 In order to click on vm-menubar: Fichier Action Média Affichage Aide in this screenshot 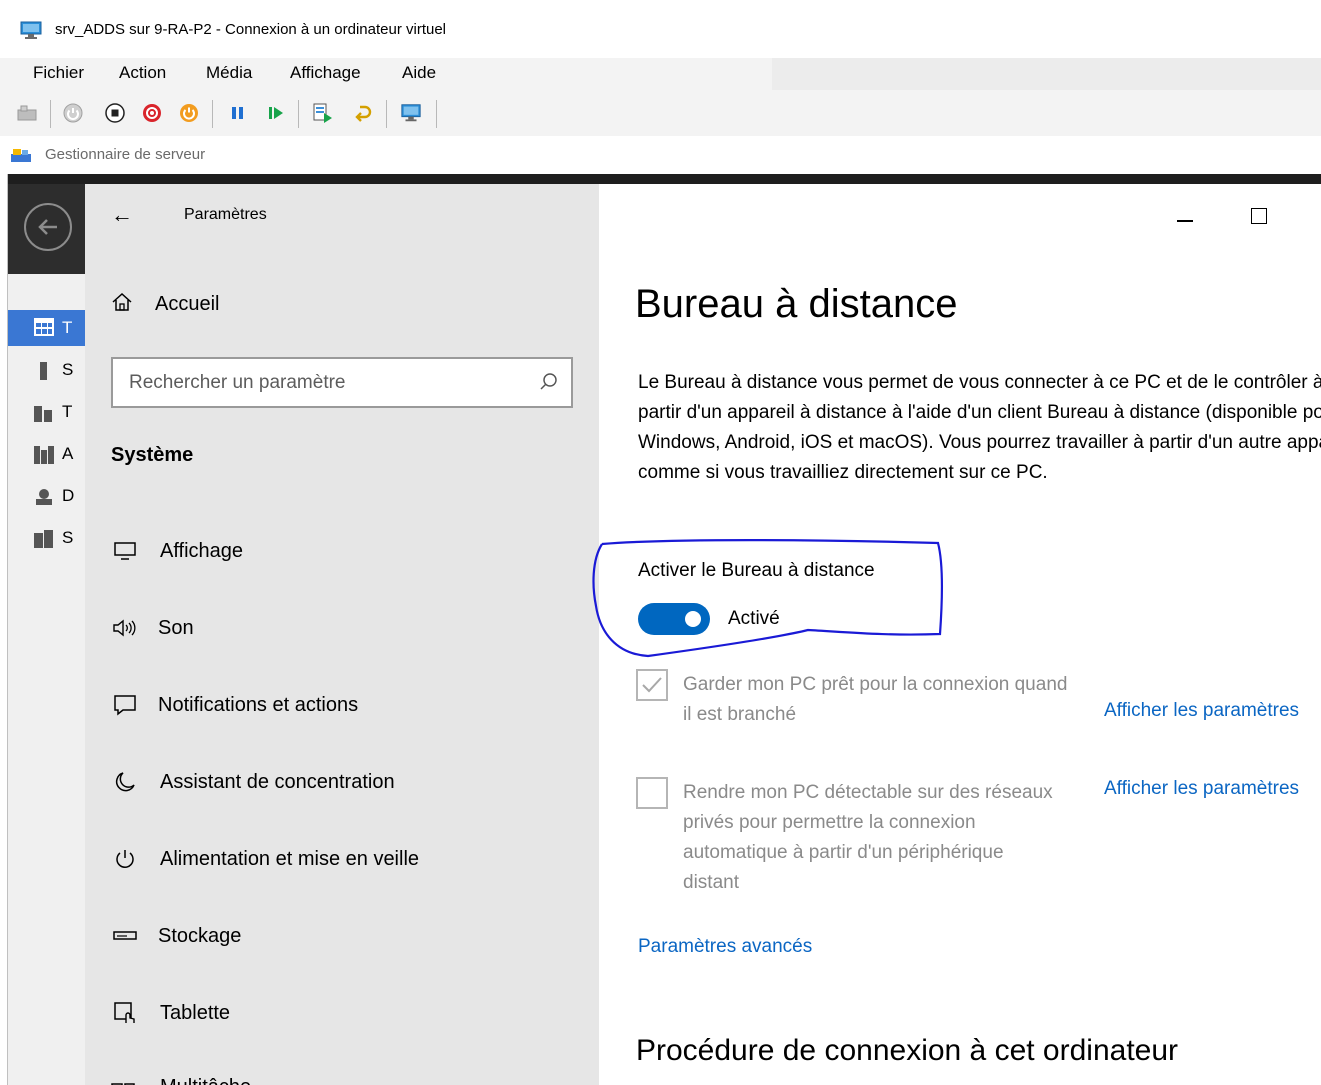, I will do `click(660, 74)`.